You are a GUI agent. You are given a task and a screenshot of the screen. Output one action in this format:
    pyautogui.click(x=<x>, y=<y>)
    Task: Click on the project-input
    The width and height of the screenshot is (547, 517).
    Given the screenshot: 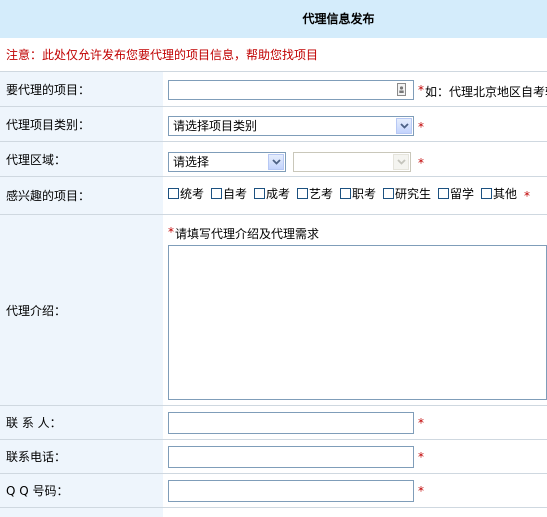 What is the action you would take?
    pyautogui.click(x=291, y=90)
    